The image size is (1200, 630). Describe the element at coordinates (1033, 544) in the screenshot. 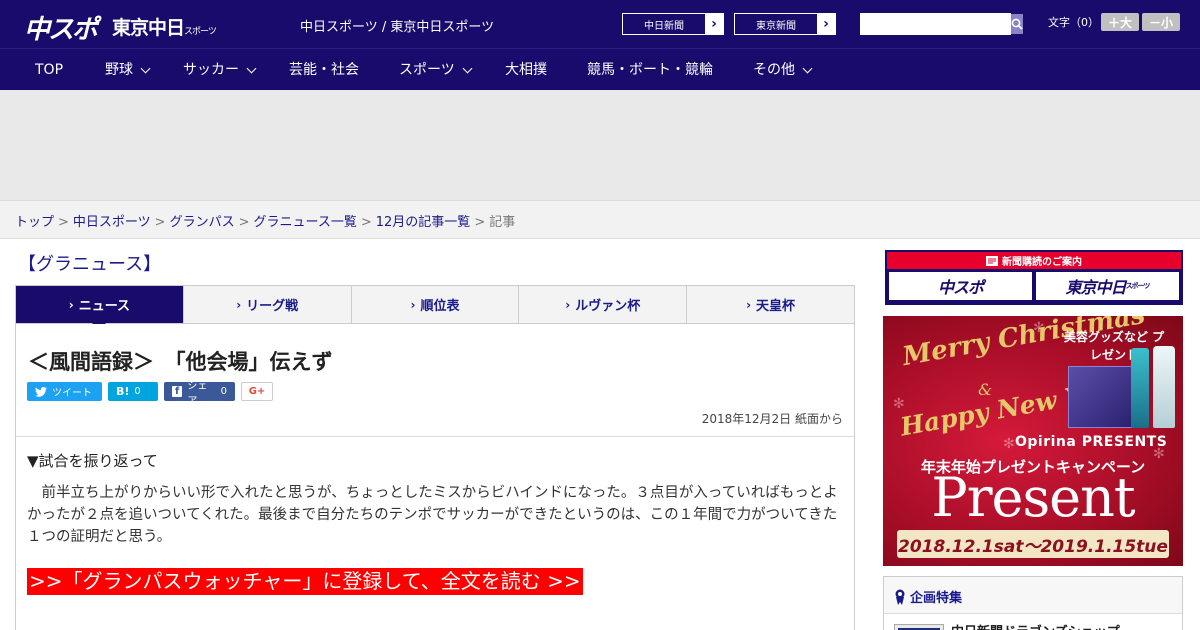

I see `campaign-dates: 2018.12.1sat～2019.1.15tue` at that location.